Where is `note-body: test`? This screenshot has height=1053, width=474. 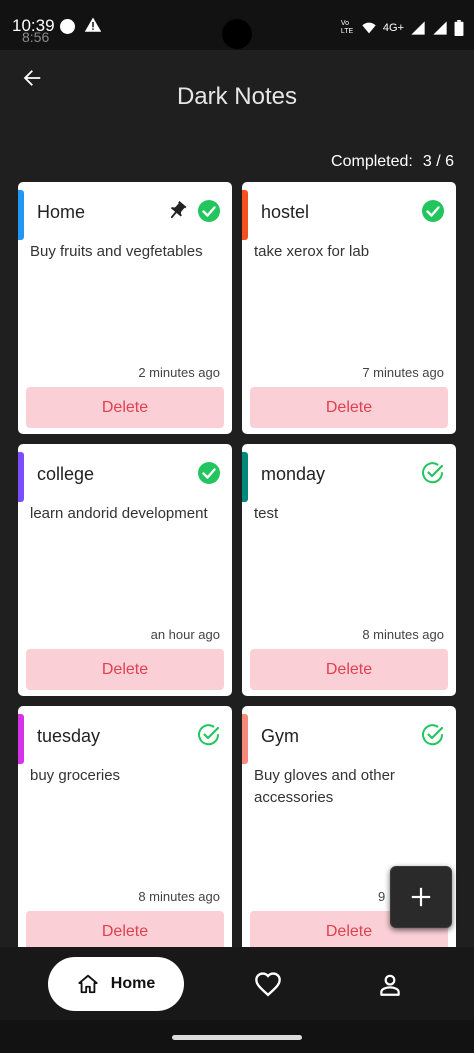 note-body: test is located at coordinates (266, 513).